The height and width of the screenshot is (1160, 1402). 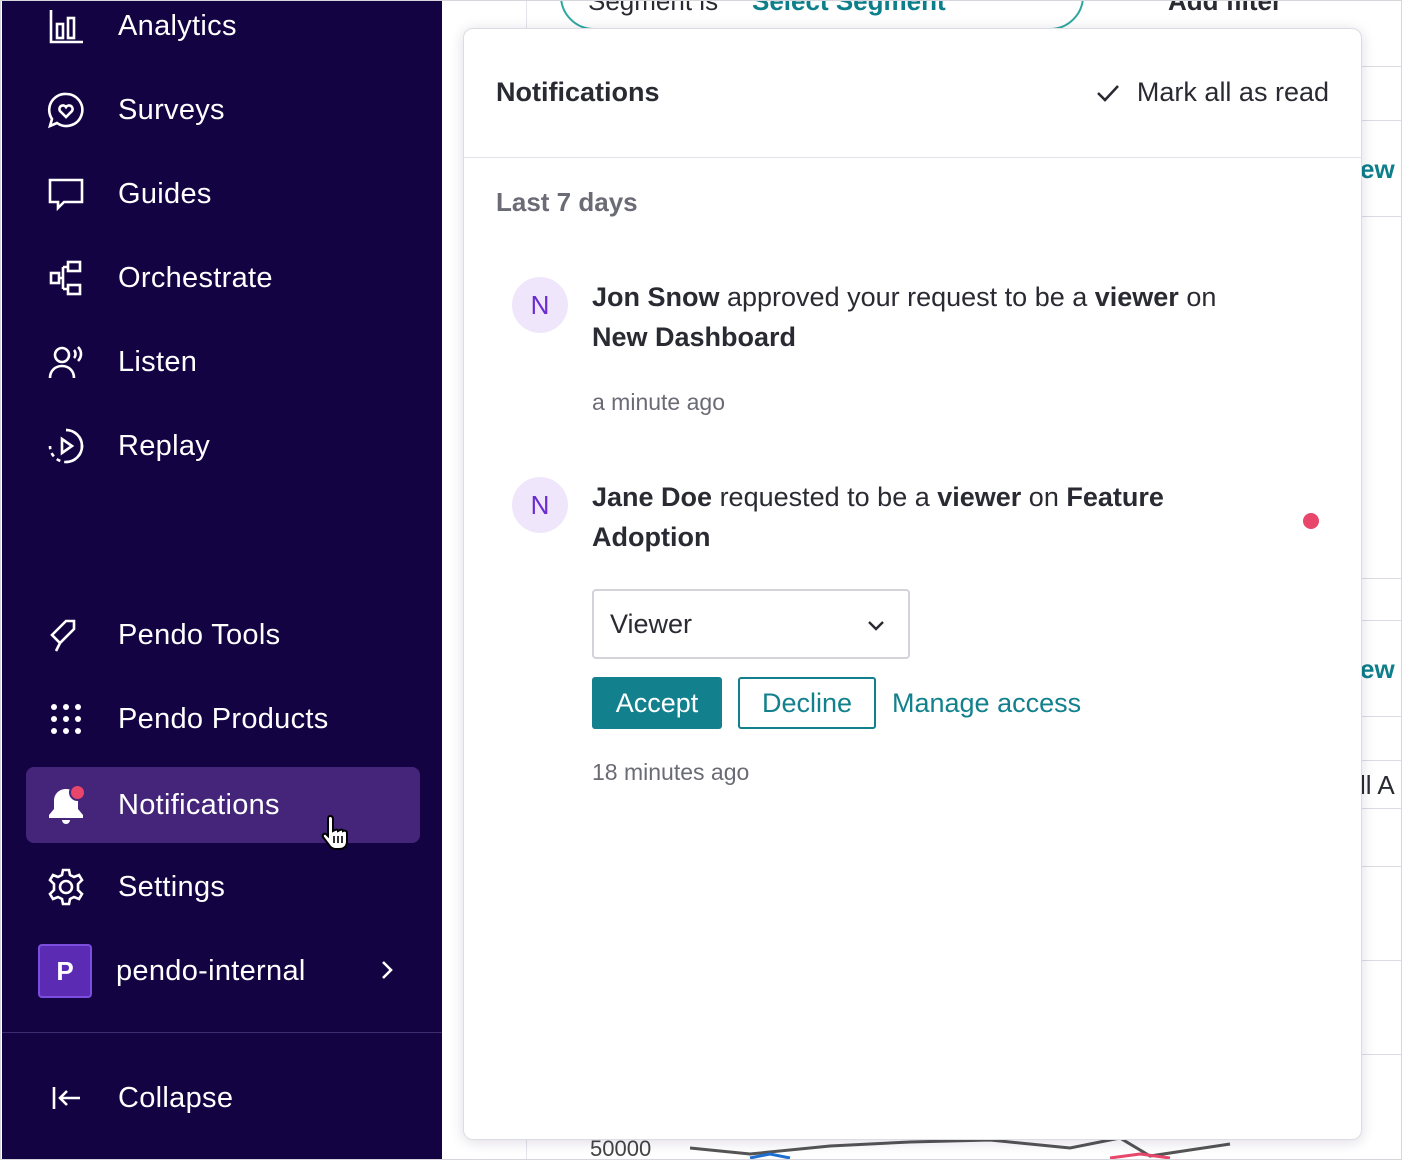 I want to click on sidebar-item-pendo-tools: Pendo Tools, so click(x=223, y=635).